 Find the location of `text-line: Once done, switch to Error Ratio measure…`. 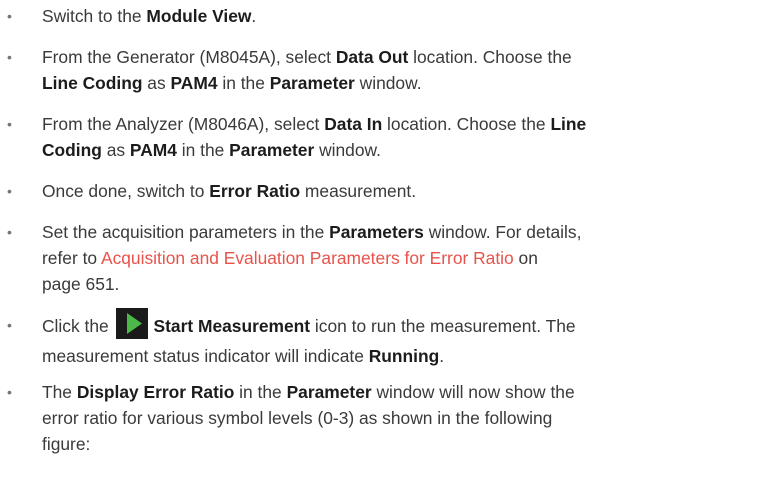

text-line: Once done, switch to Error Ratio measure… is located at coordinates (398, 191).